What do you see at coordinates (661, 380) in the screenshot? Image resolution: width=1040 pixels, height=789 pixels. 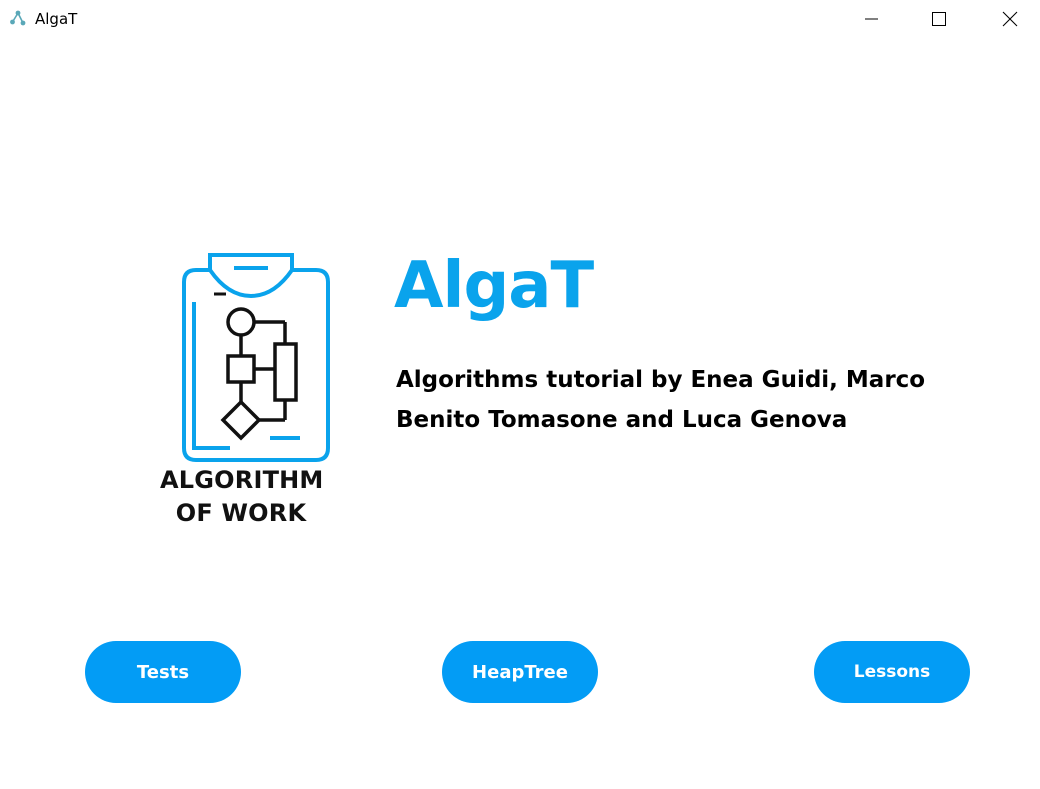 I see `subtitle-line-1: Algorithms tutorial by Enea Guidi, Marco` at bounding box center [661, 380].